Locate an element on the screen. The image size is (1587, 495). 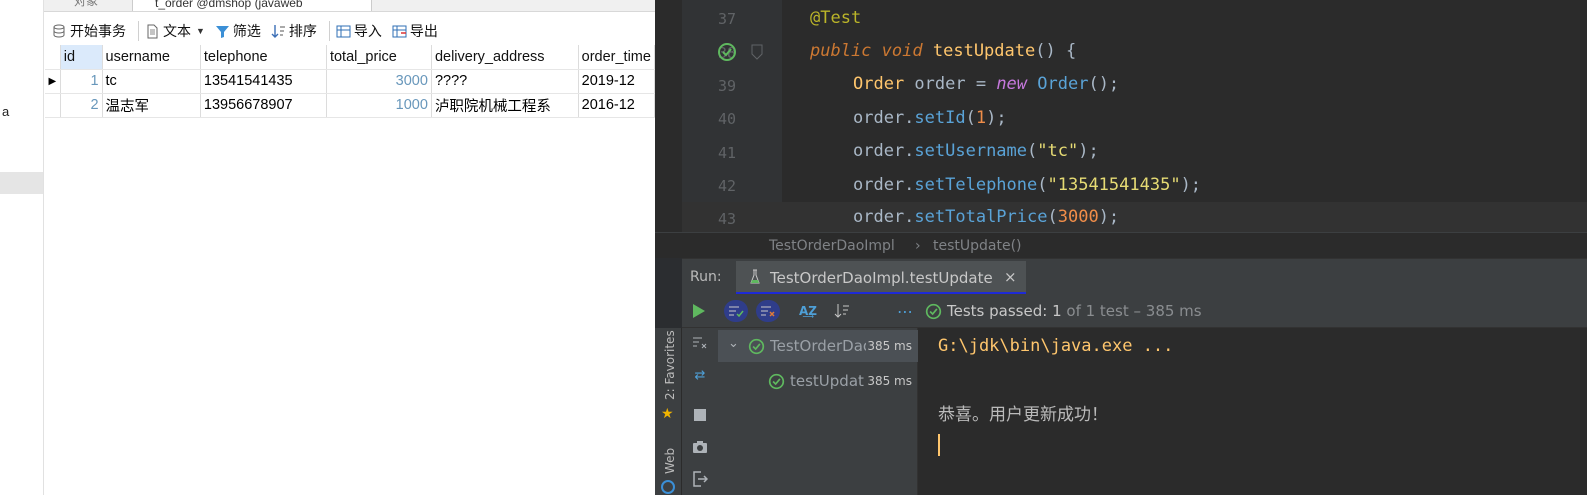
filter-button: 筛选 is located at coordinates (241, 31).